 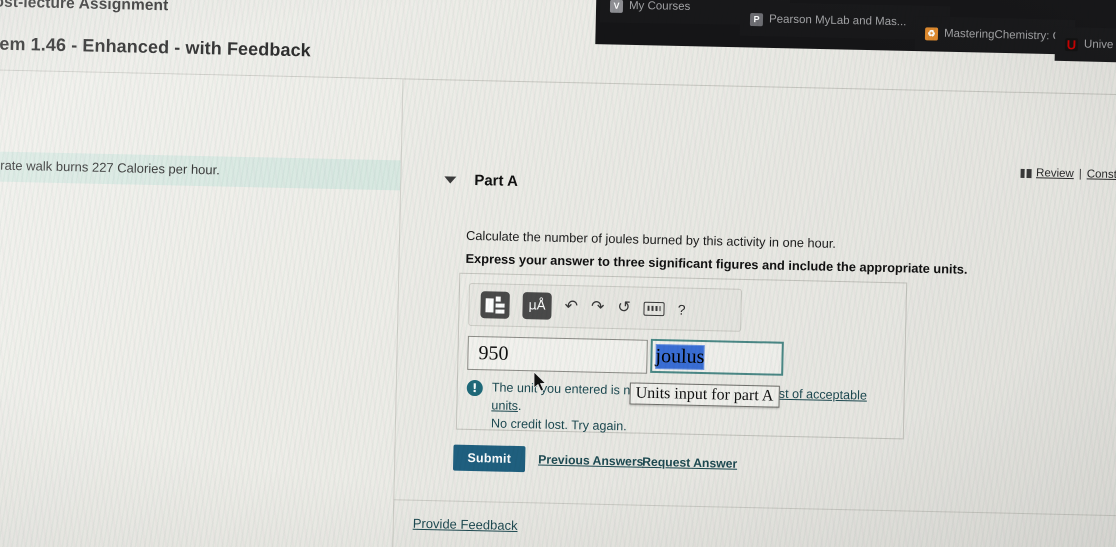 What do you see at coordinates (1055, 173) in the screenshot?
I see `review-link: Review` at bounding box center [1055, 173].